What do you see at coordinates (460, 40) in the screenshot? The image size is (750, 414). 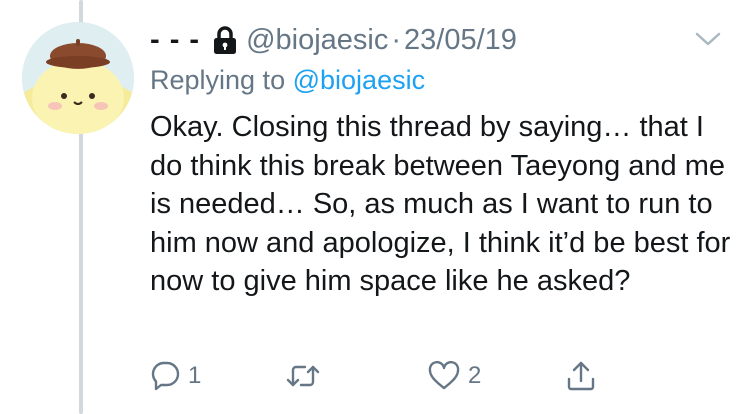 I see `tweet-date: 23/05/19` at bounding box center [460, 40].